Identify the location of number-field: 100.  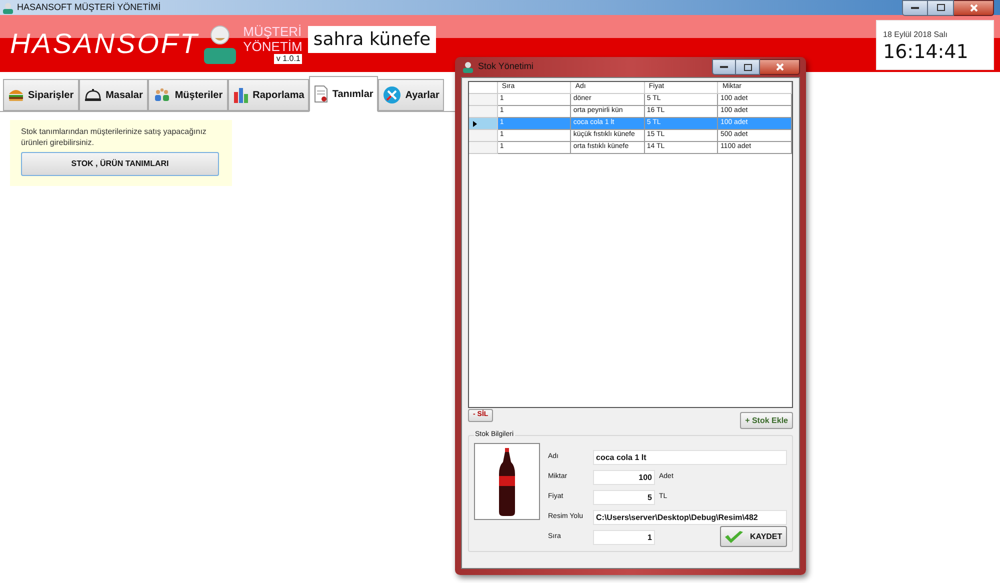
(624, 477).